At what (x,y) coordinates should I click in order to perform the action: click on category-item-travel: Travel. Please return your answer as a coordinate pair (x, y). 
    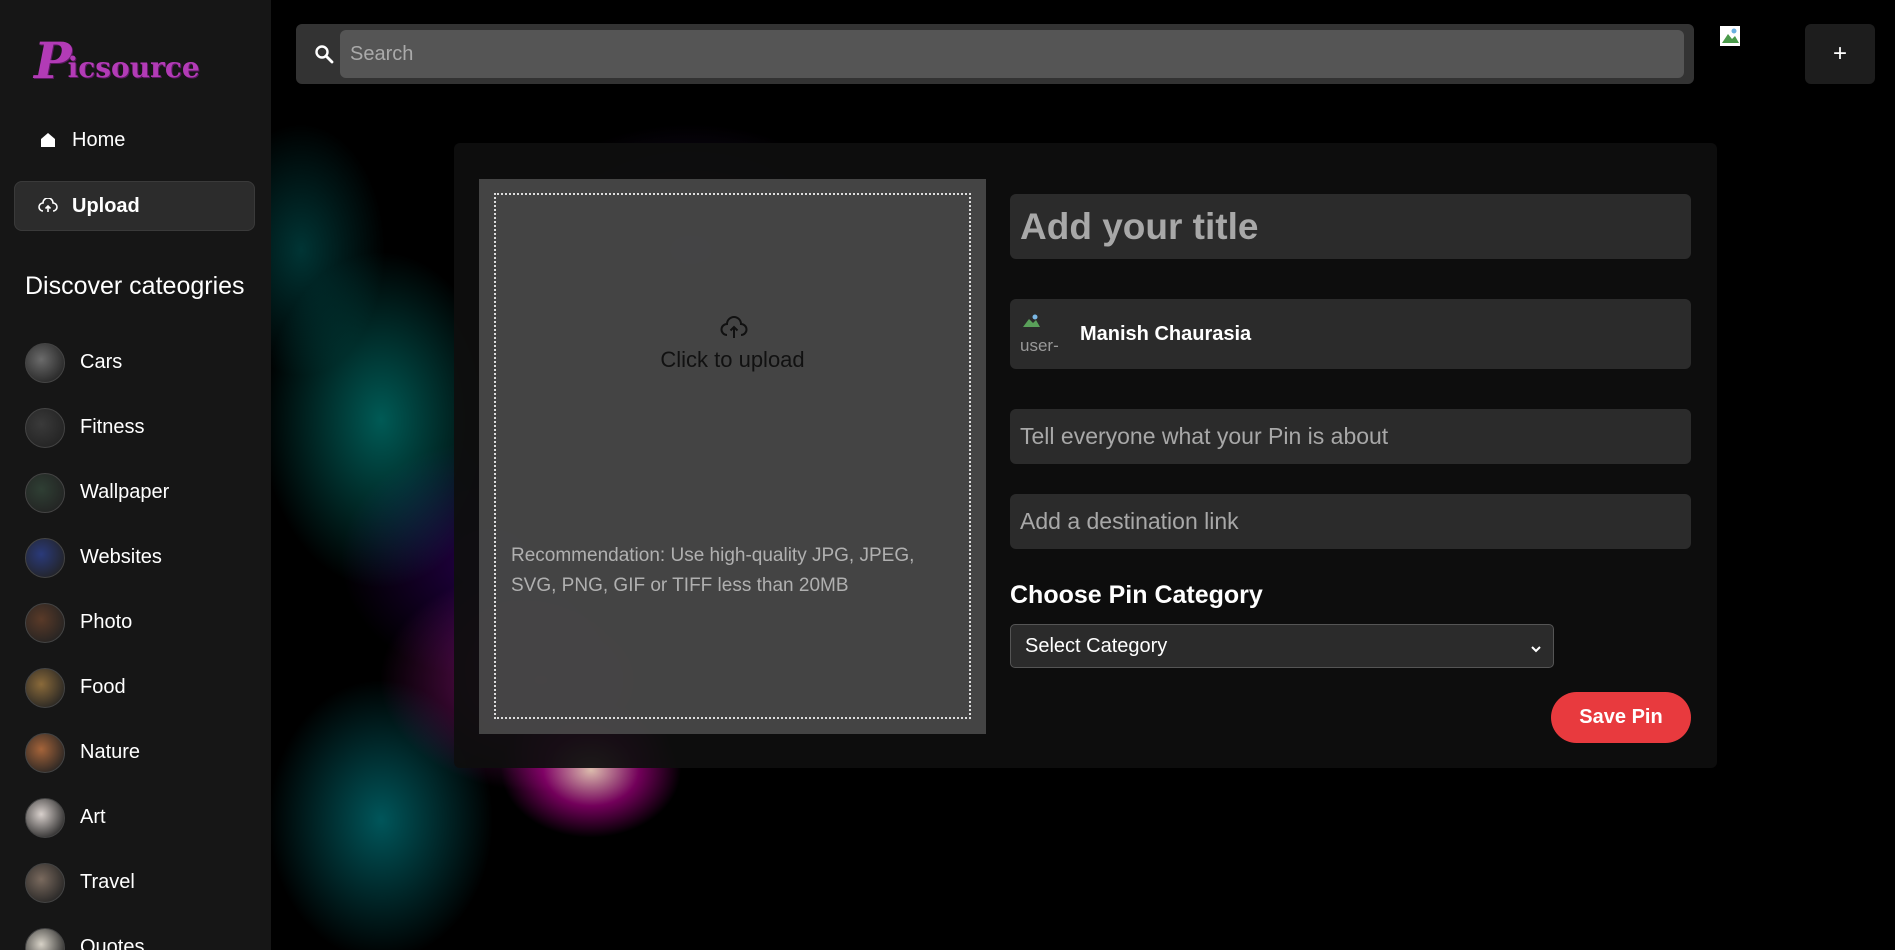
    Looking at the image, I should click on (97, 882).